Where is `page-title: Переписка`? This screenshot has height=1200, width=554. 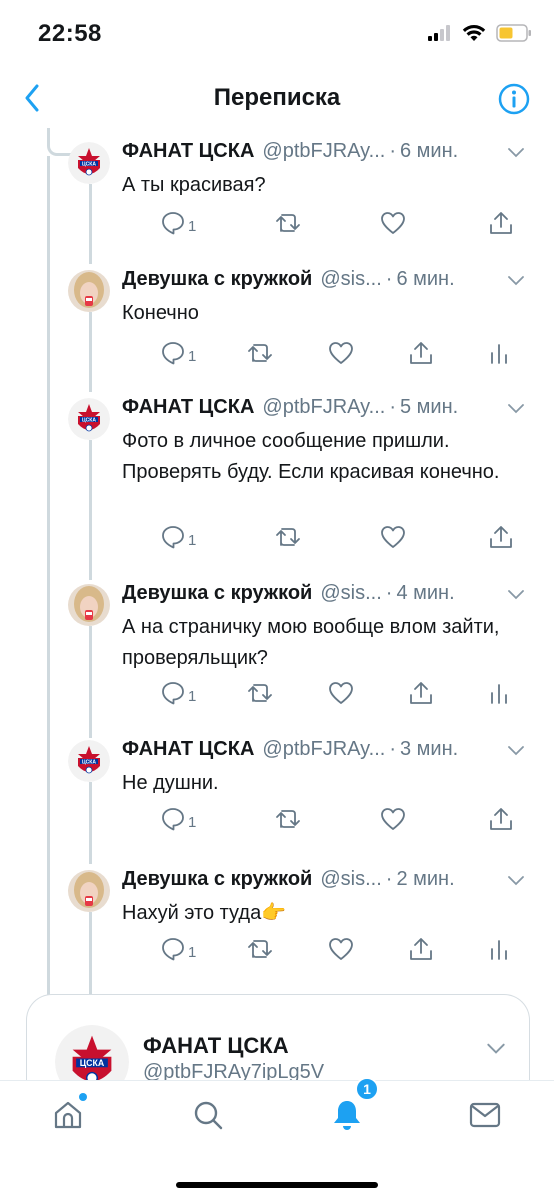 page-title: Переписка is located at coordinates (277, 97).